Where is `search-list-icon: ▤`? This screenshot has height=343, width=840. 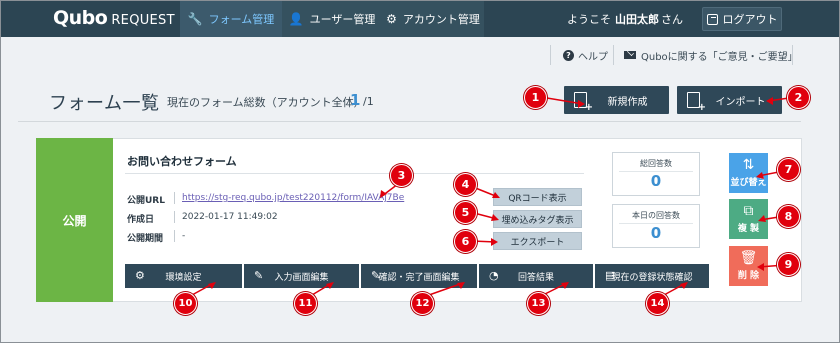
search-list-icon: ▤ is located at coordinates (610, 275).